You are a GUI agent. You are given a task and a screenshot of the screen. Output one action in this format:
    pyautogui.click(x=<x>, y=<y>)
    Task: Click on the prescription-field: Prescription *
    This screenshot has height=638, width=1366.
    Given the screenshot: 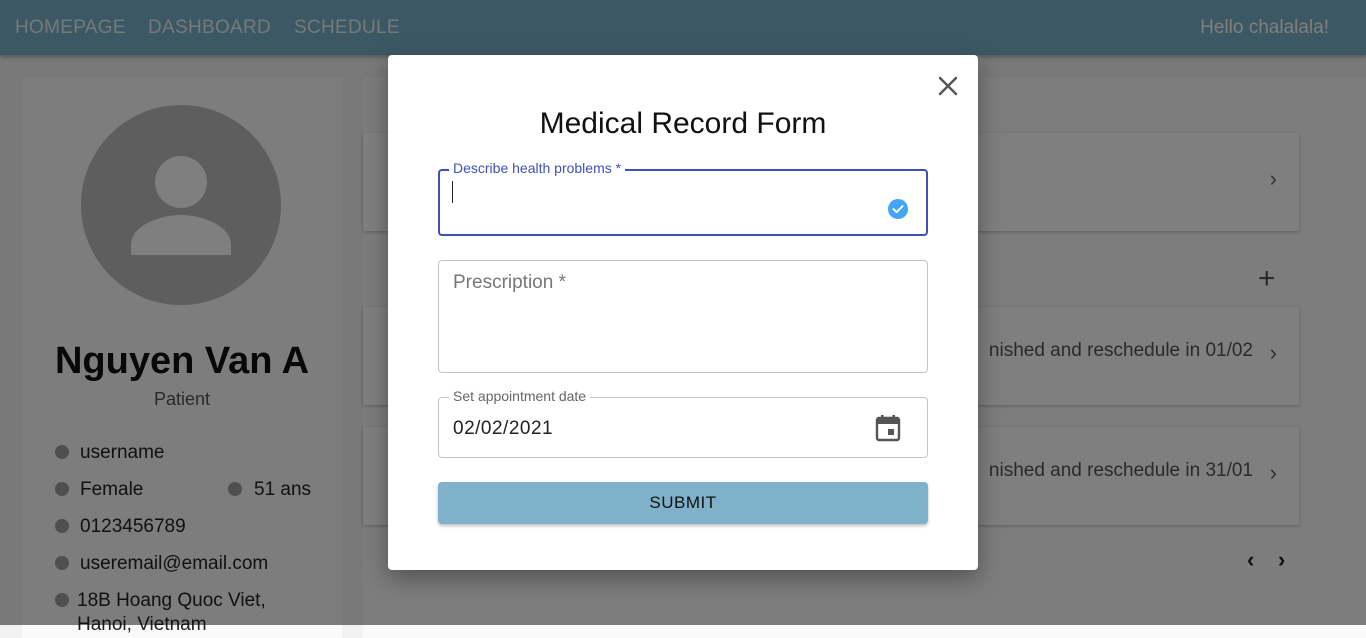 What is the action you would take?
    pyautogui.click(x=683, y=316)
    